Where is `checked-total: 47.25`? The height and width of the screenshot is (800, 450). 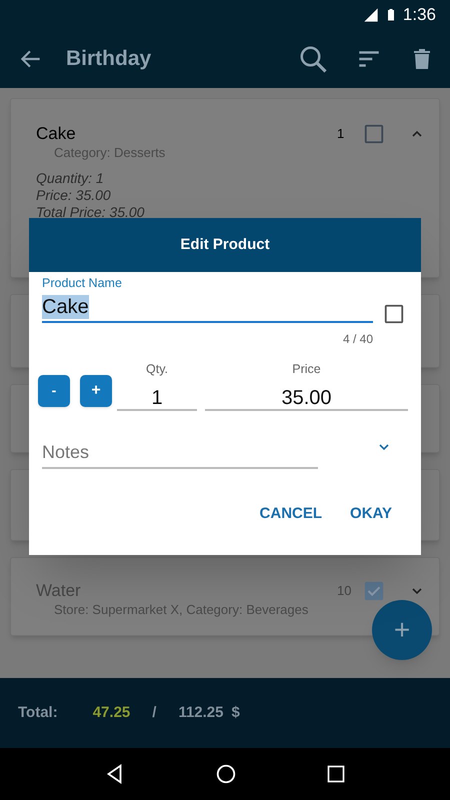 checked-total: 47.25 is located at coordinates (111, 712).